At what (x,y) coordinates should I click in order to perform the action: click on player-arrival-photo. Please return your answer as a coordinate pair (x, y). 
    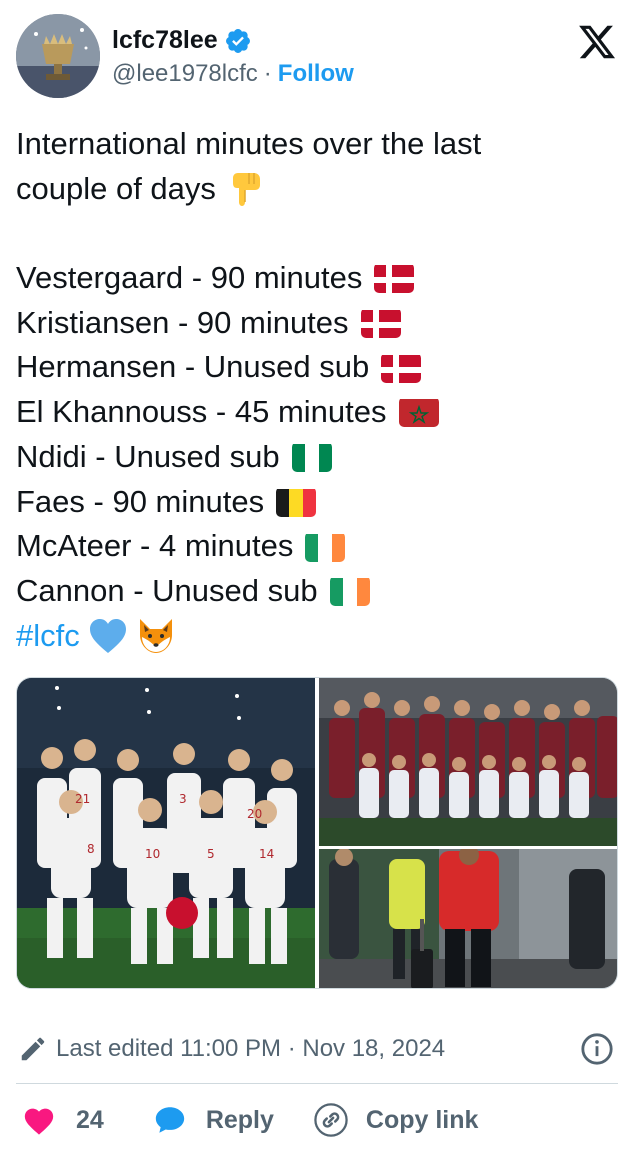
    Looking at the image, I should click on (468, 918).